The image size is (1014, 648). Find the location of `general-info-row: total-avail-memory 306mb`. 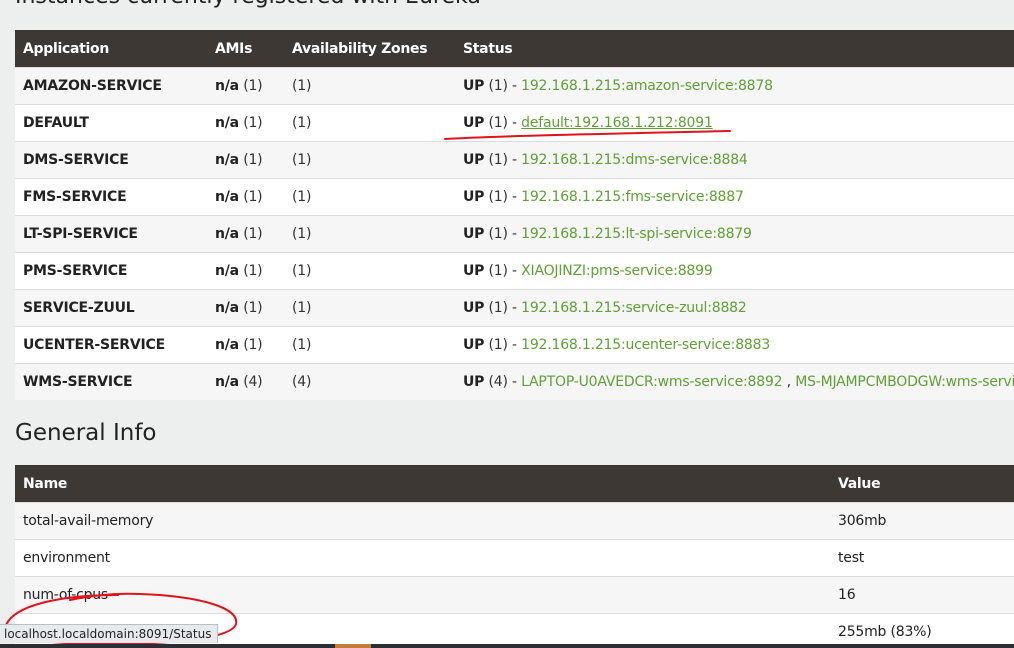

general-info-row: total-avail-memory 306mb is located at coordinates (514, 521).